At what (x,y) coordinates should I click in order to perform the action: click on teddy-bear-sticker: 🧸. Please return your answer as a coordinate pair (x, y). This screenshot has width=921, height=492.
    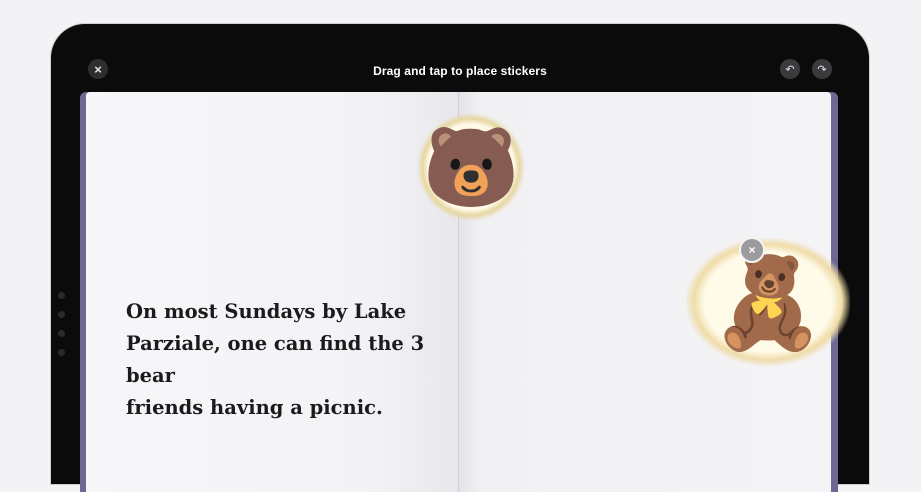
    Looking at the image, I should click on (768, 302).